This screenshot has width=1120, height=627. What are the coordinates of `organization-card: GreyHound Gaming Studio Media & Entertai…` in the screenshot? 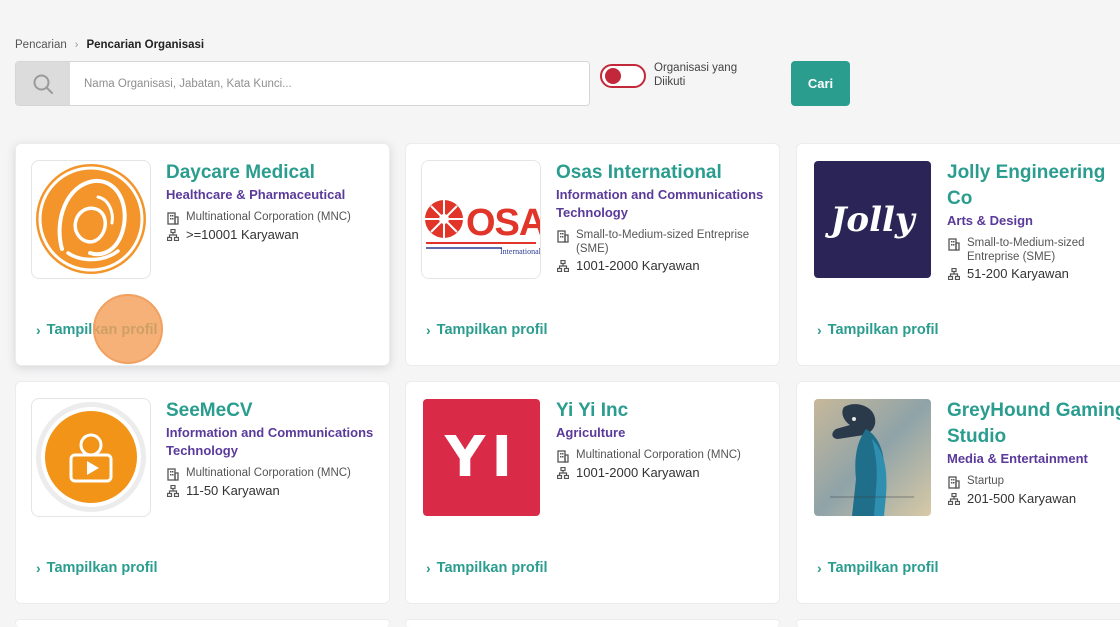 It's located at (958, 492).